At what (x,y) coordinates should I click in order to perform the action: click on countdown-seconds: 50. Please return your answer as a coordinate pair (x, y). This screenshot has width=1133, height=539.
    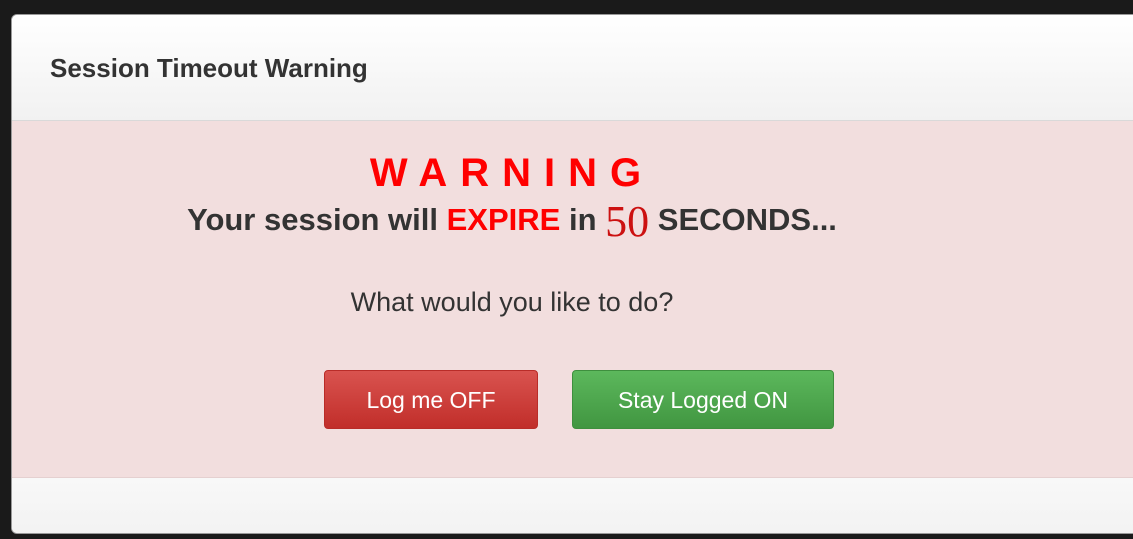
    Looking at the image, I should click on (627, 221).